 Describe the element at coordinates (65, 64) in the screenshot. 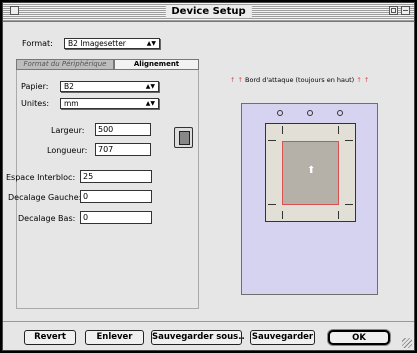

I see `tab-format-peripherique: Format du Périphérique` at that location.